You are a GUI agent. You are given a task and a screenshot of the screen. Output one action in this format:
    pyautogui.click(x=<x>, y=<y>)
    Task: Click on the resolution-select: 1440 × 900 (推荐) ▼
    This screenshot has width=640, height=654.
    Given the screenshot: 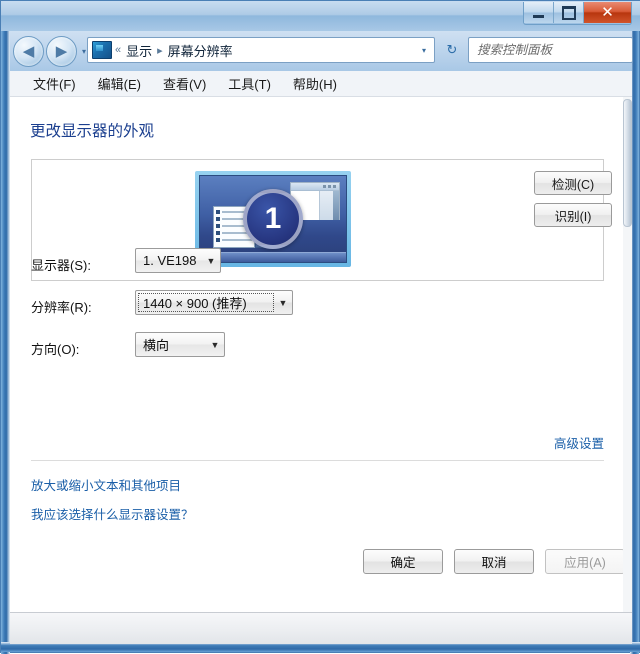 What is the action you would take?
    pyautogui.click(x=214, y=302)
    